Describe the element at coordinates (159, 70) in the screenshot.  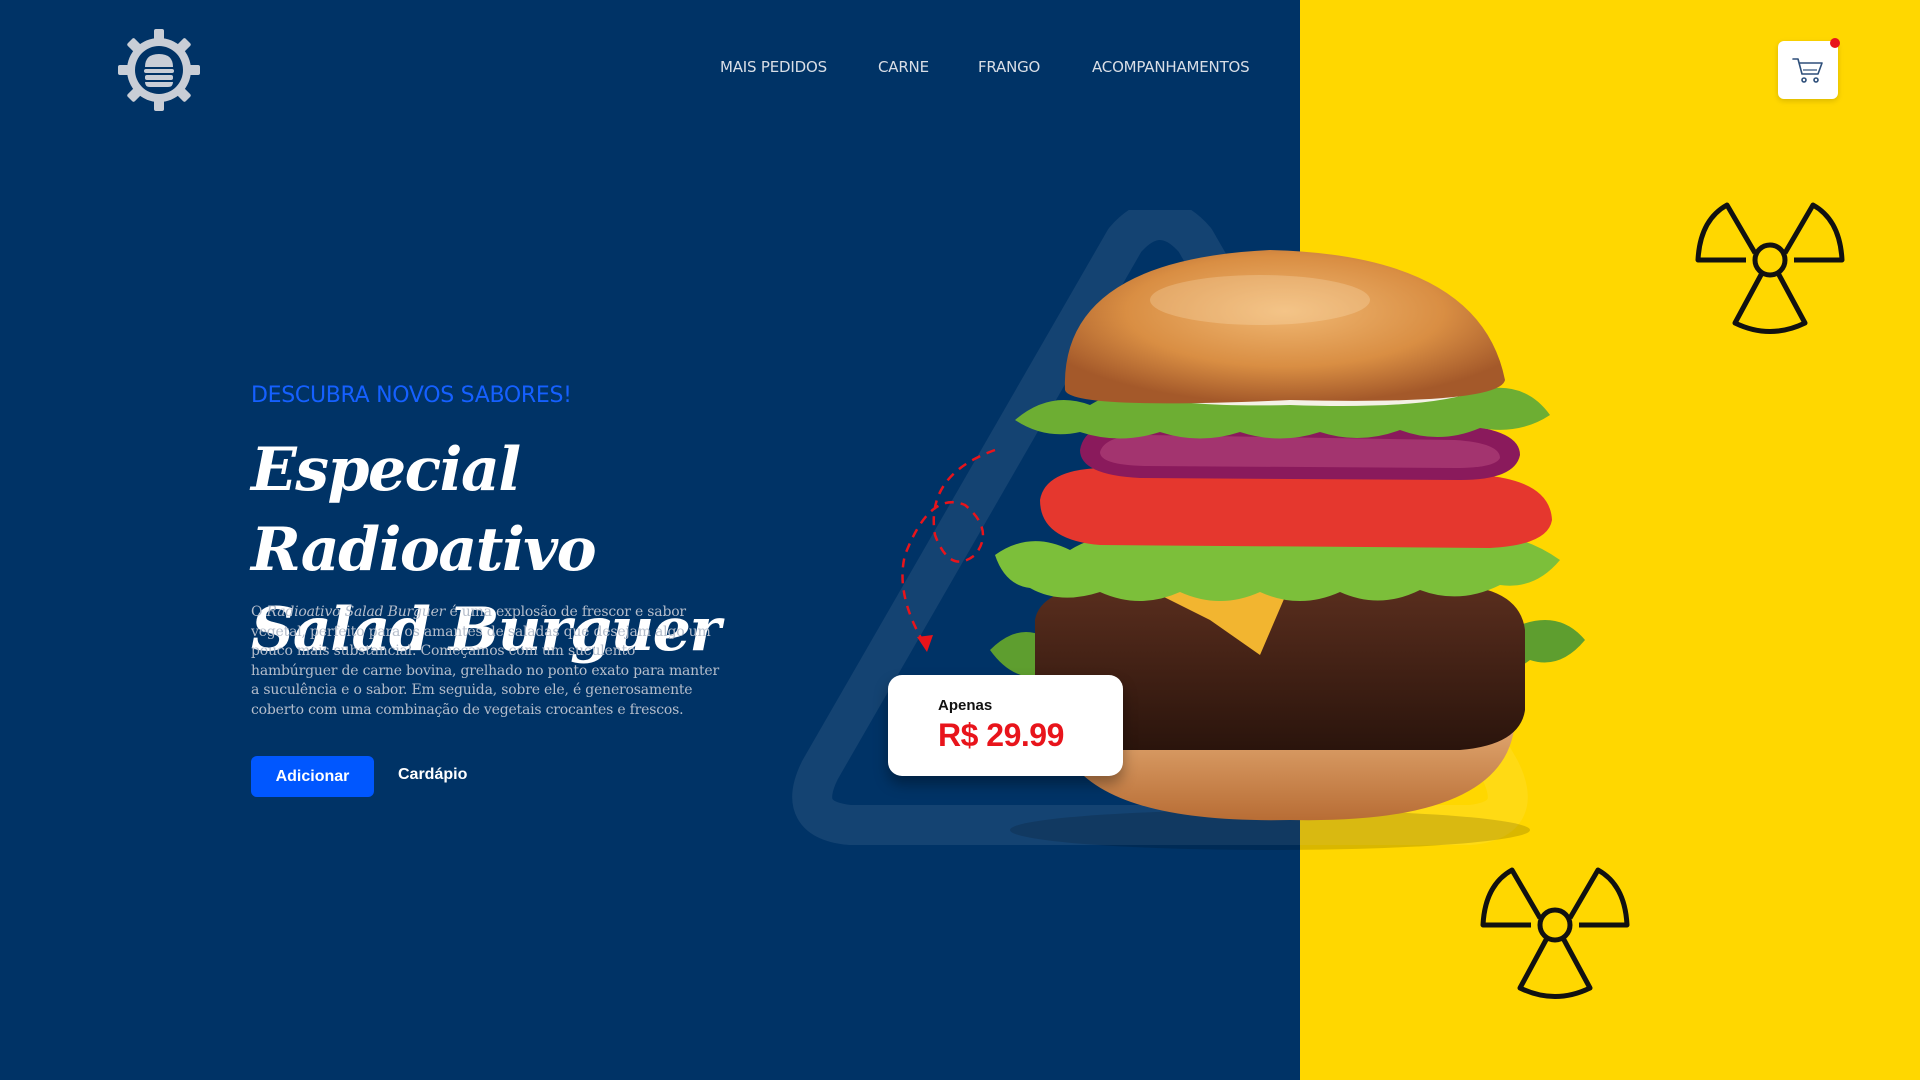
I see `burger-gear-logo-icon` at that location.